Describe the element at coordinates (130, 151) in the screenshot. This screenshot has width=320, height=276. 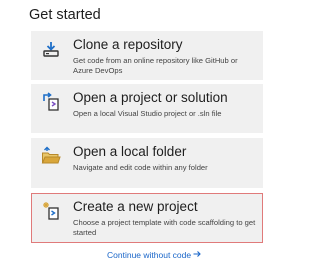
I see `open-folder-title: Open a local folder` at that location.